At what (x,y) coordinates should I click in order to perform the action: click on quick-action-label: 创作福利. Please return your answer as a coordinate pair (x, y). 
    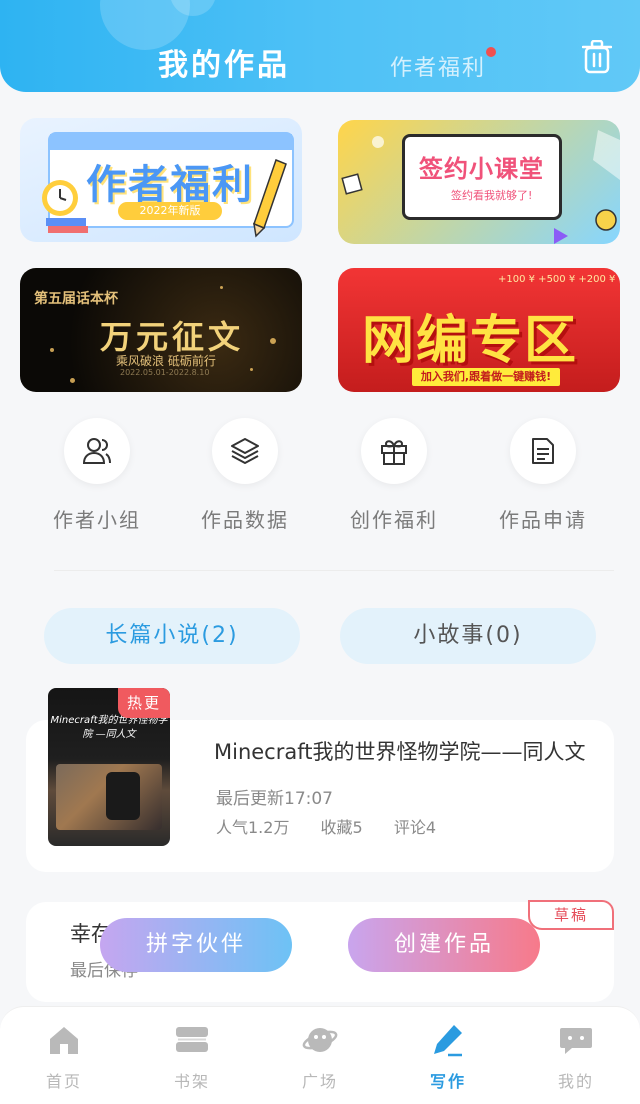
    Looking at the image, I should click on (394, 520).